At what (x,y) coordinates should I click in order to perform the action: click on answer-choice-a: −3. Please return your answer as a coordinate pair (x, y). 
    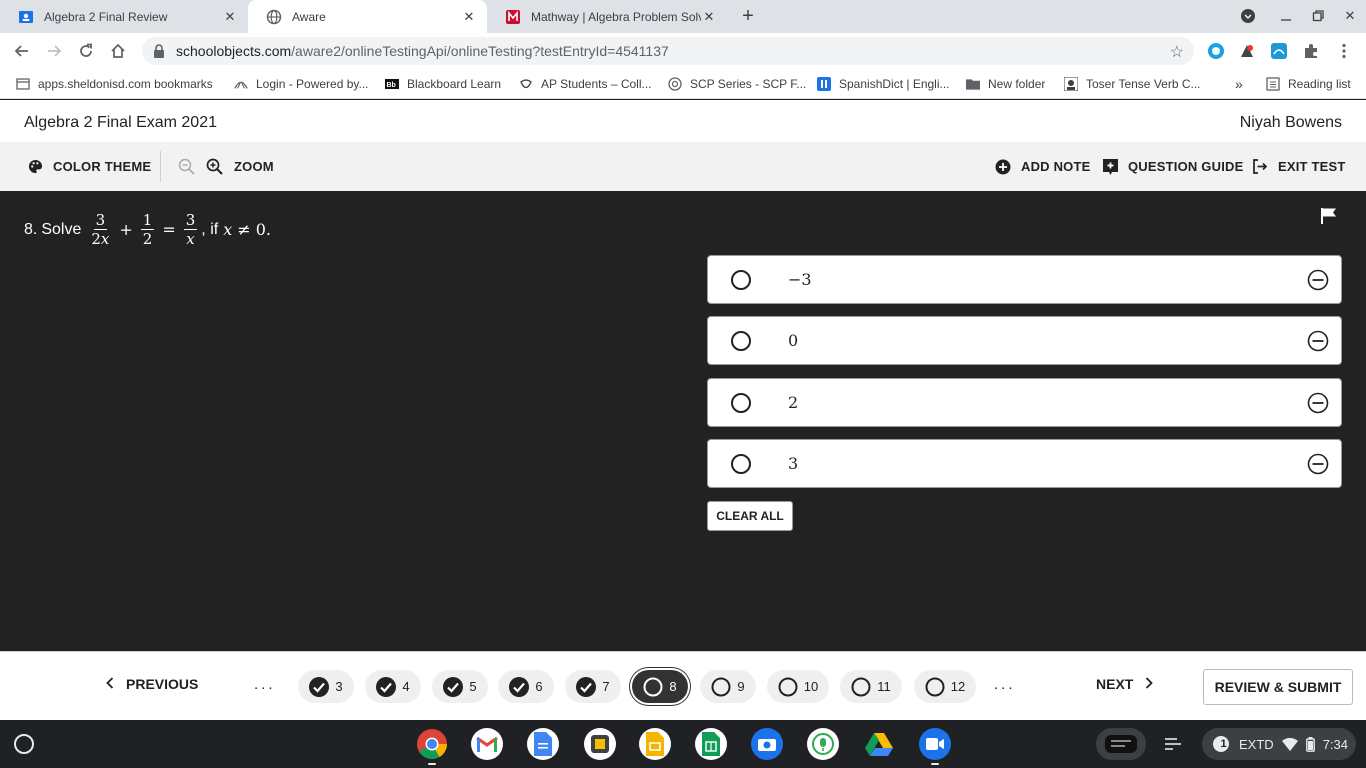
    Looking at the image, I should click on (1024, 279).